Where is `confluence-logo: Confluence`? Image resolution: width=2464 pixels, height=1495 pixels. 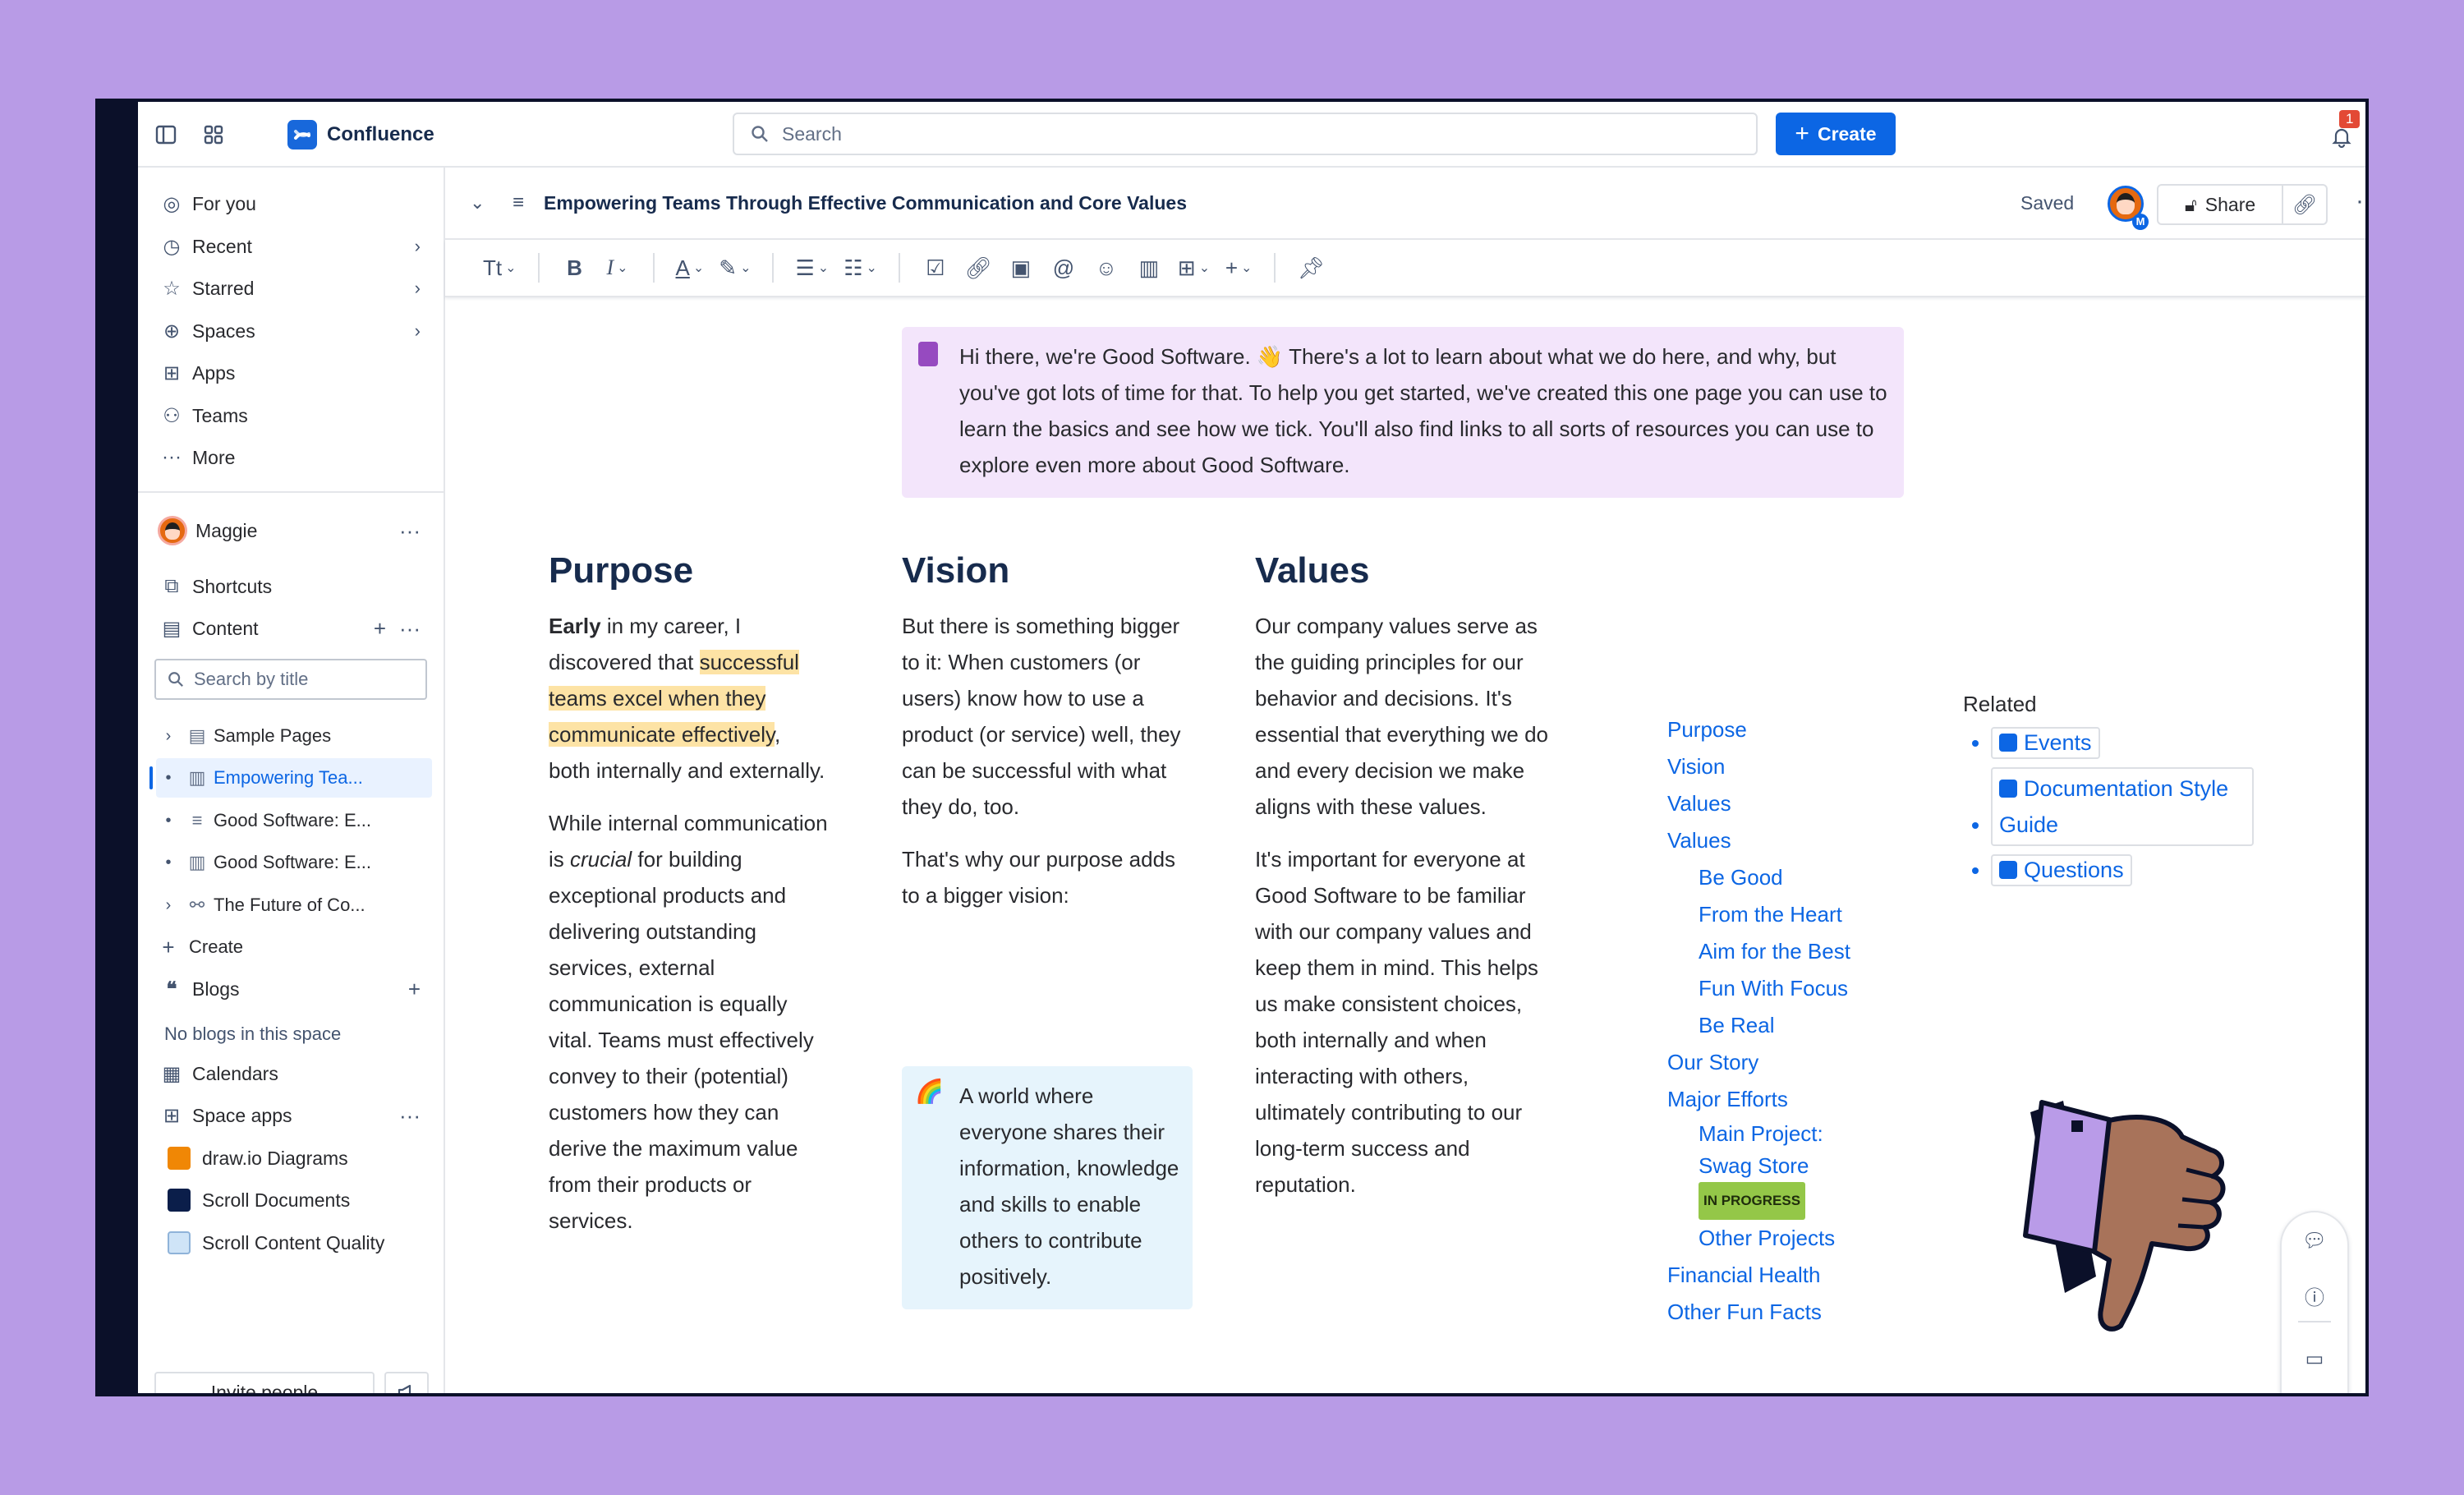 confluence-logo: Confluence is located at coordinates (360, 135).